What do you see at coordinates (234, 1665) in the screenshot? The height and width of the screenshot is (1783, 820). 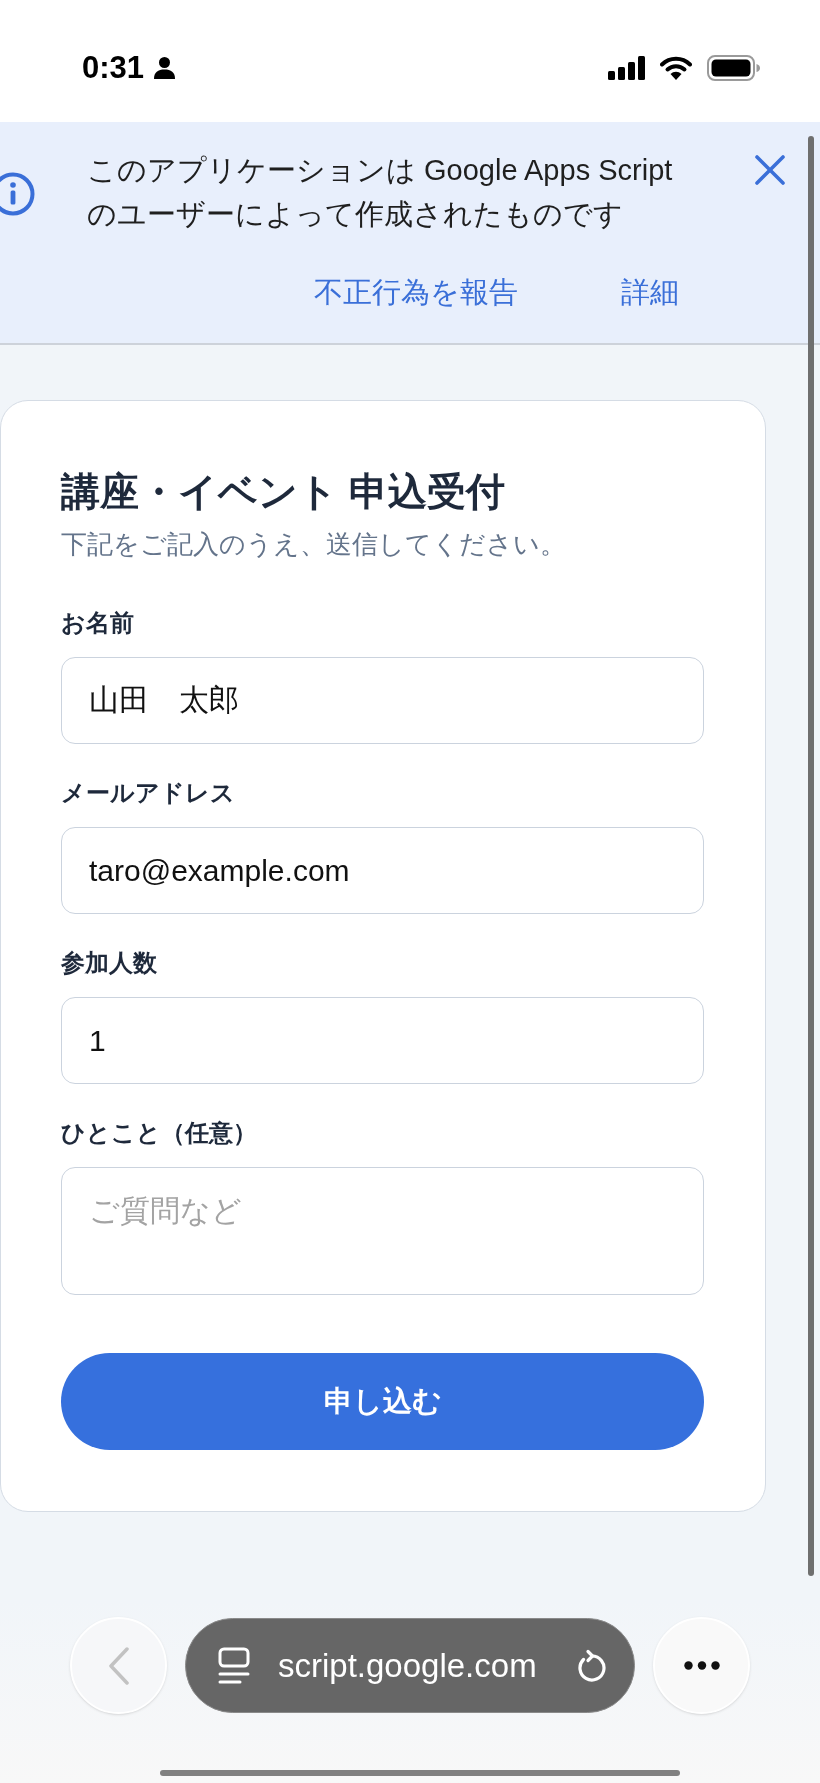 I see `tabs-icon` at bounding box center [234, 1665].